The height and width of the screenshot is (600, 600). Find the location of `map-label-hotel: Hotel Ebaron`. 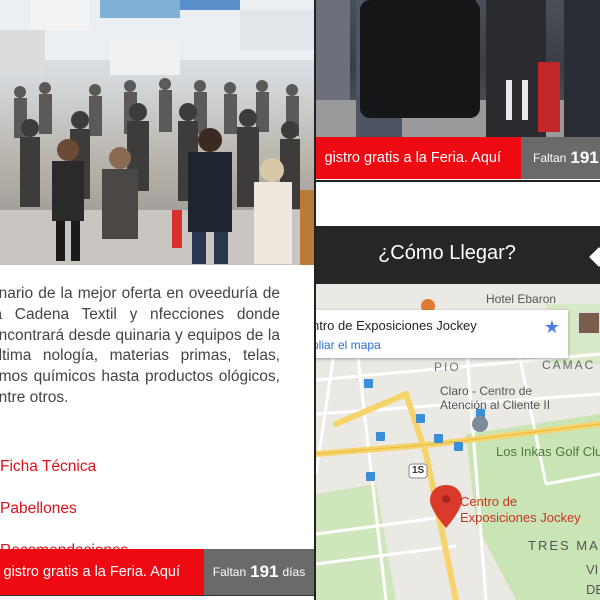

map-label-hotel: Hotel Ebaron is located at coordinates (521, 299).